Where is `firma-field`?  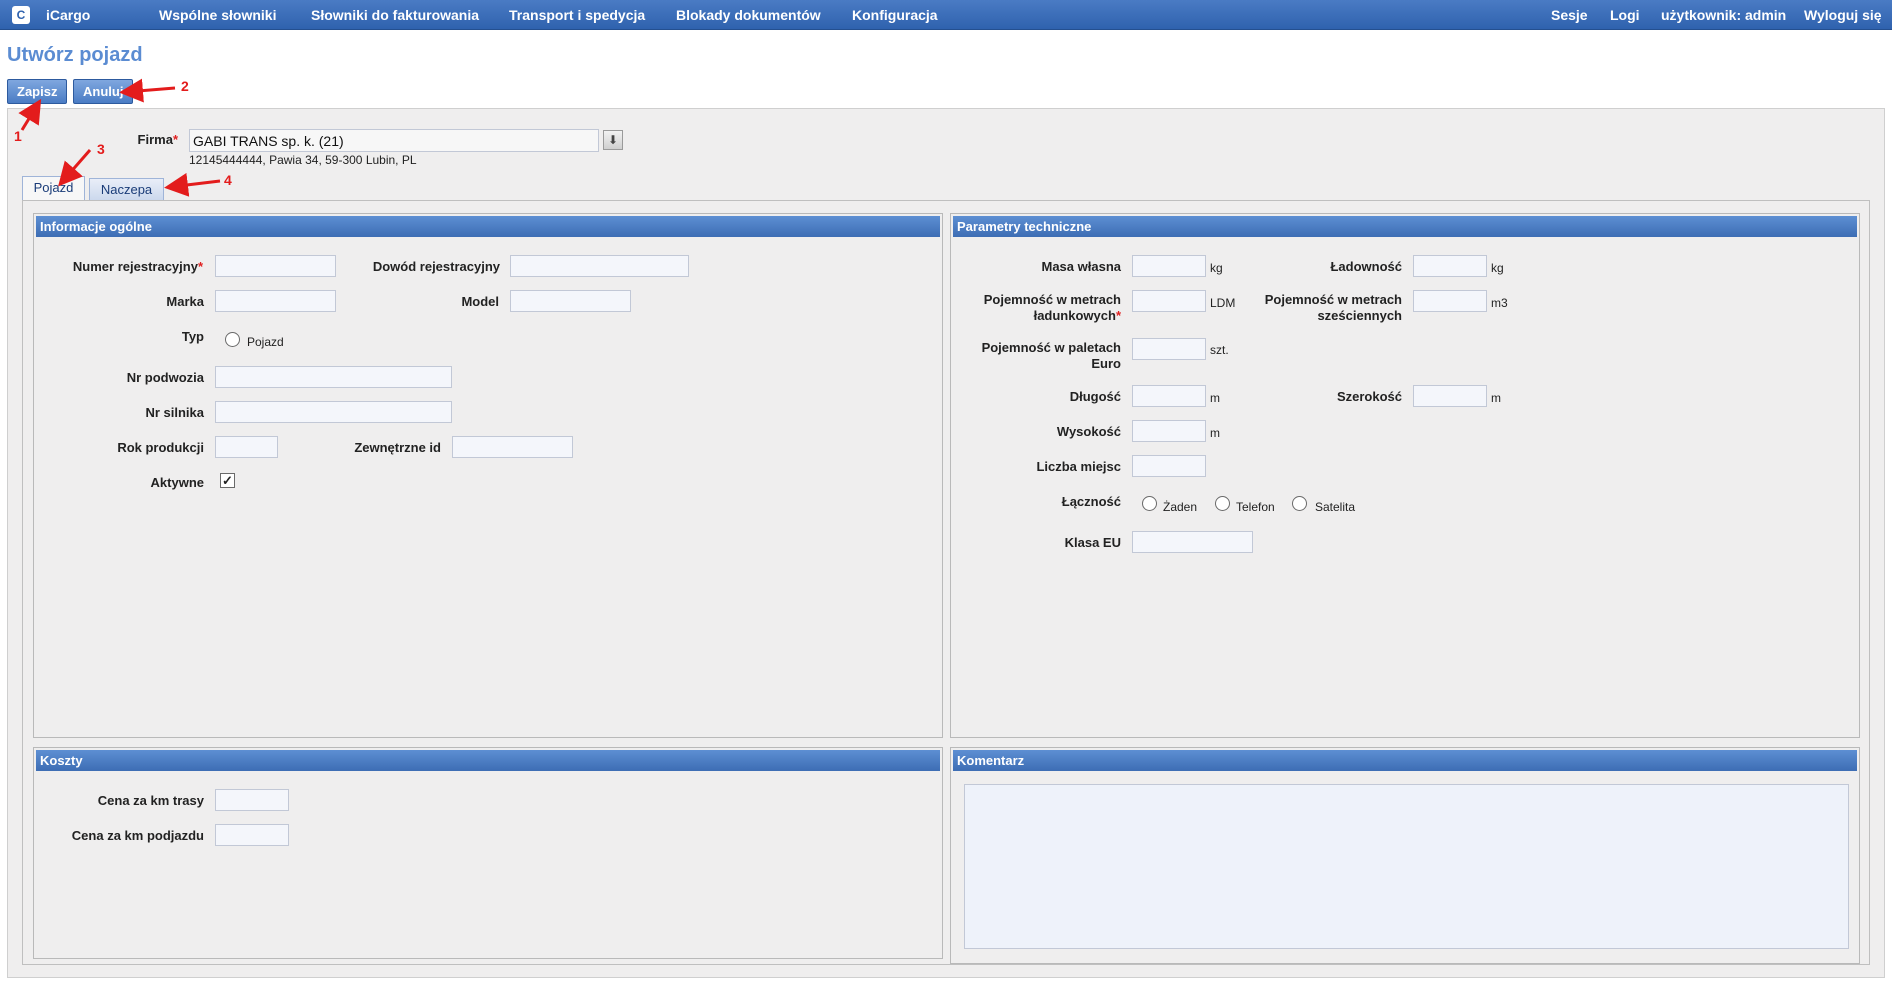
firma-field is located at coordinates (394, 140).